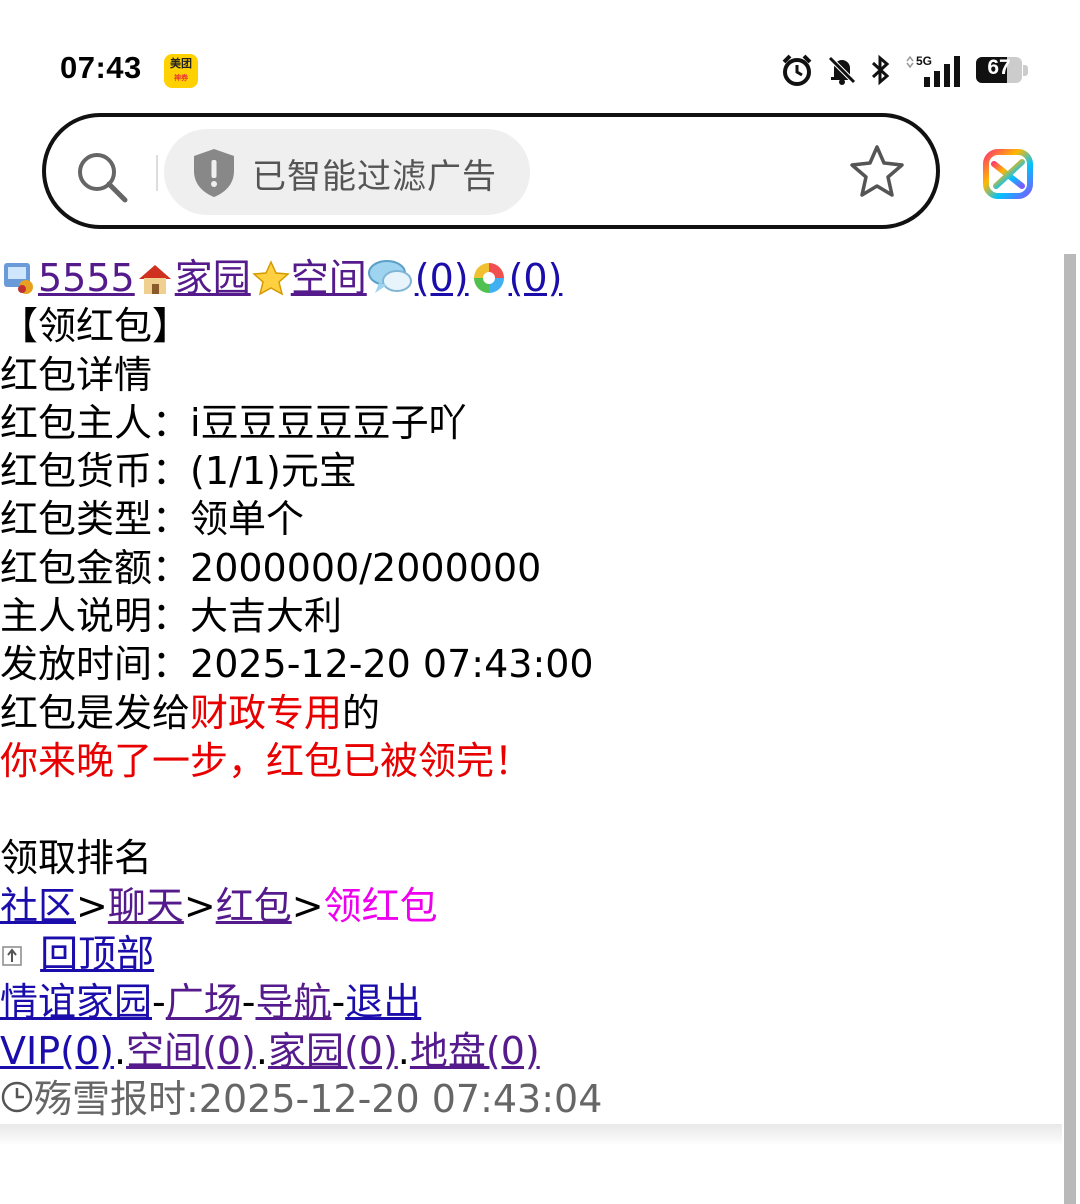  Describe the element at coordinates (318, 1099) in the screenshot. I see `clock-text: 殇雪报时:2025-12-20 07:43:04` at that location.